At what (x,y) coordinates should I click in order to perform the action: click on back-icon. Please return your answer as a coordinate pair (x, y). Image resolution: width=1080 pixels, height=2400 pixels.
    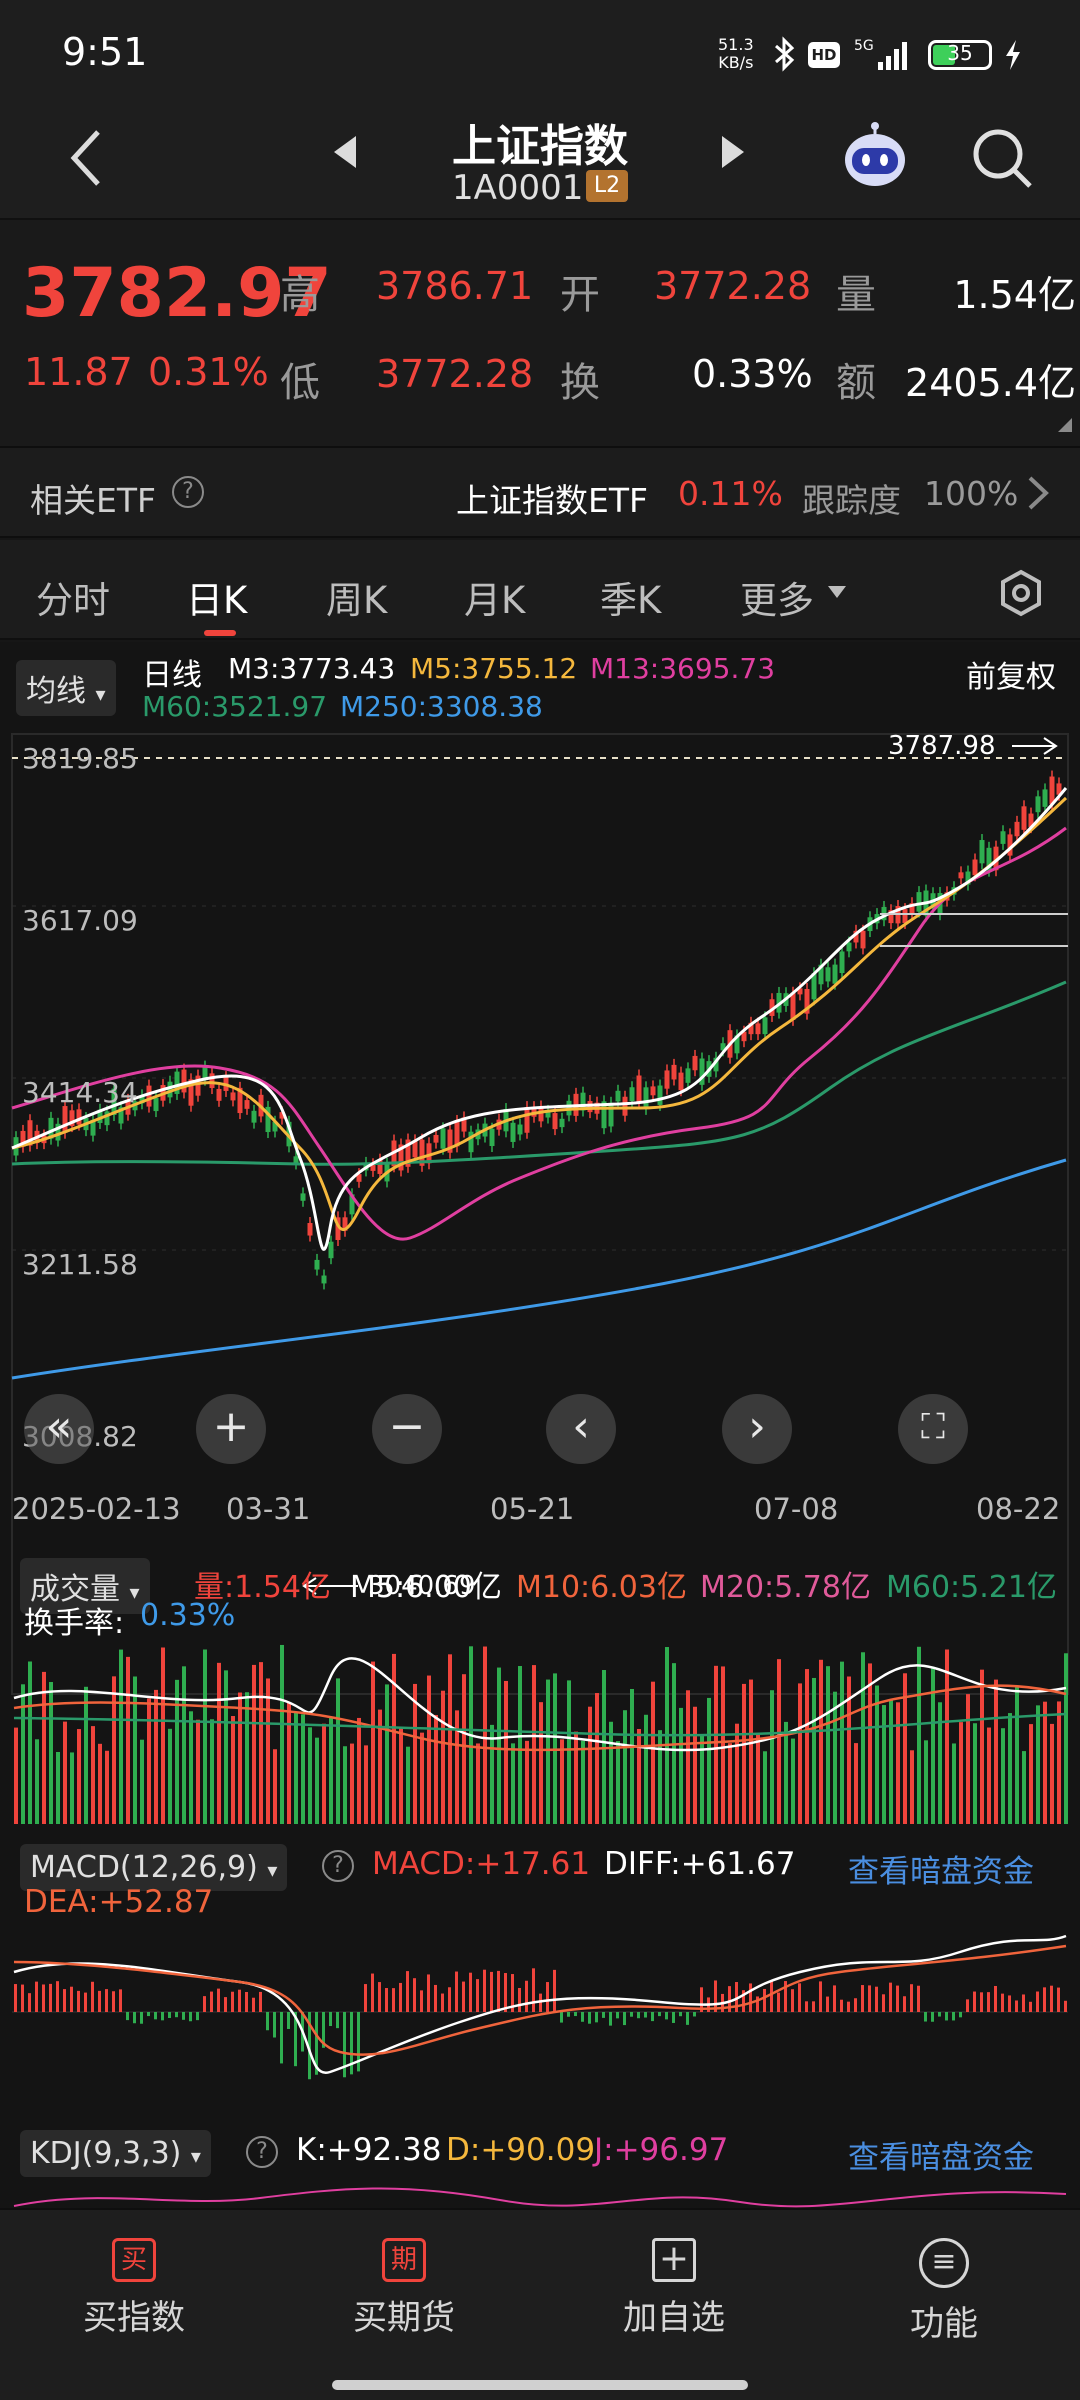
    Looking at the image, I should click on (86, 158).